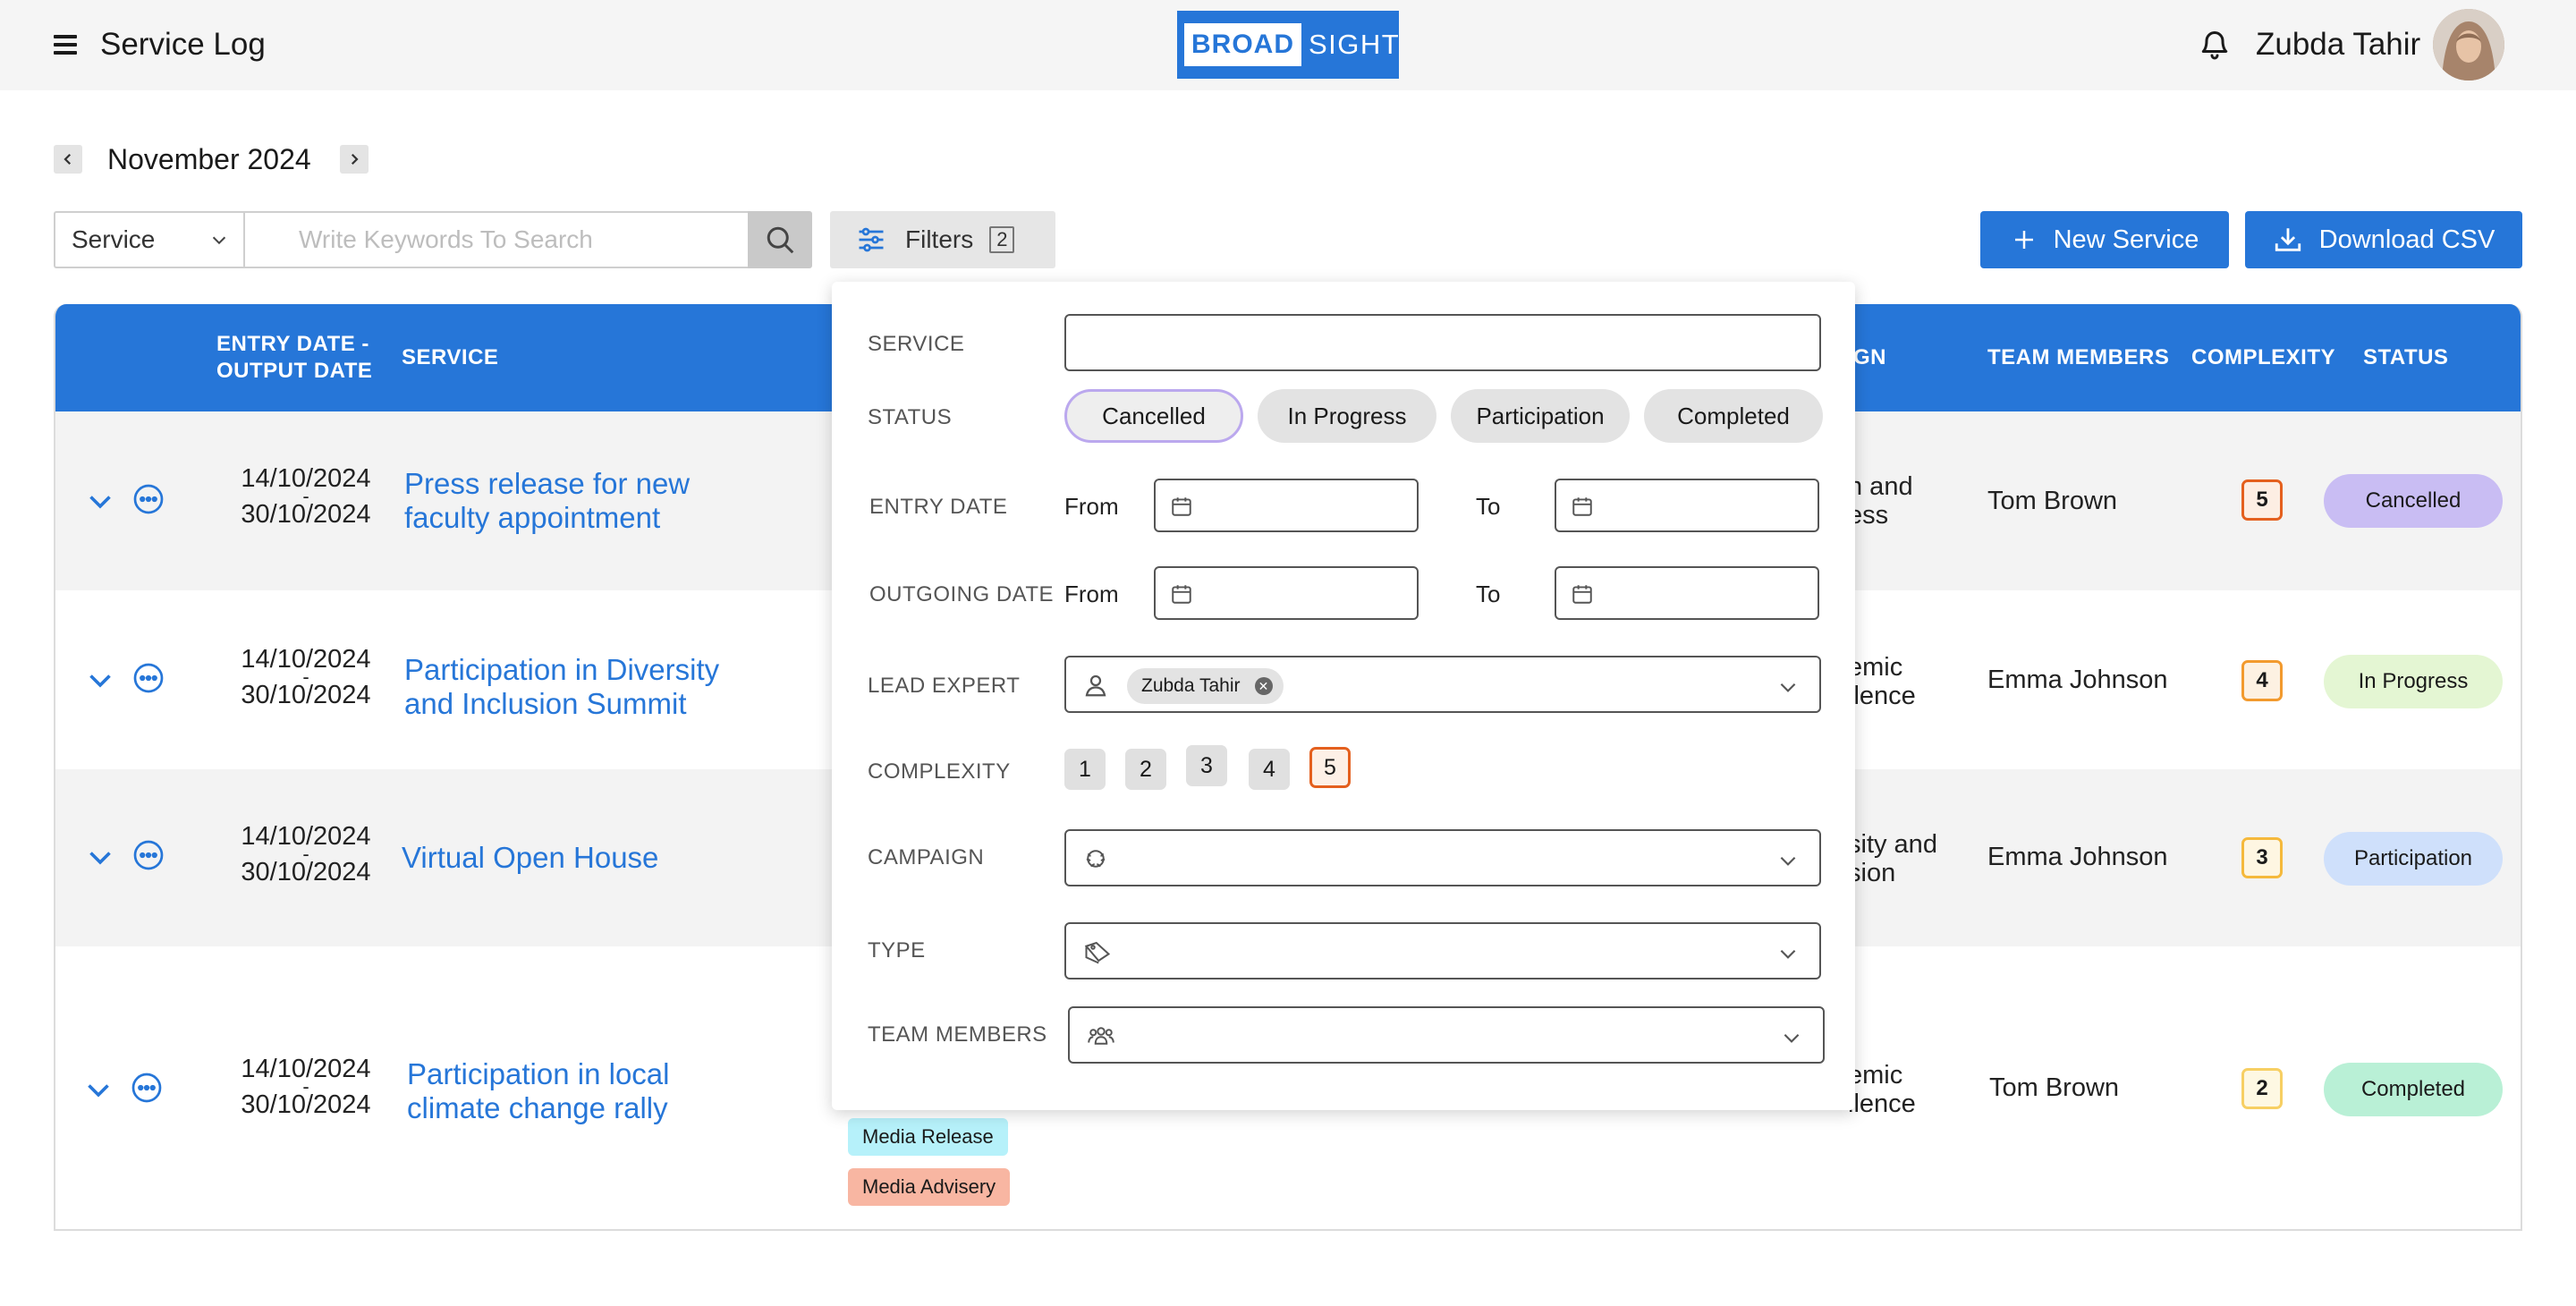 The image size is (2576, 1306). What do you see at coordinates (1347, 416) in the screenshot?
I see `status-option-in-progress: In Progress` at bounding box center [1347, 416].